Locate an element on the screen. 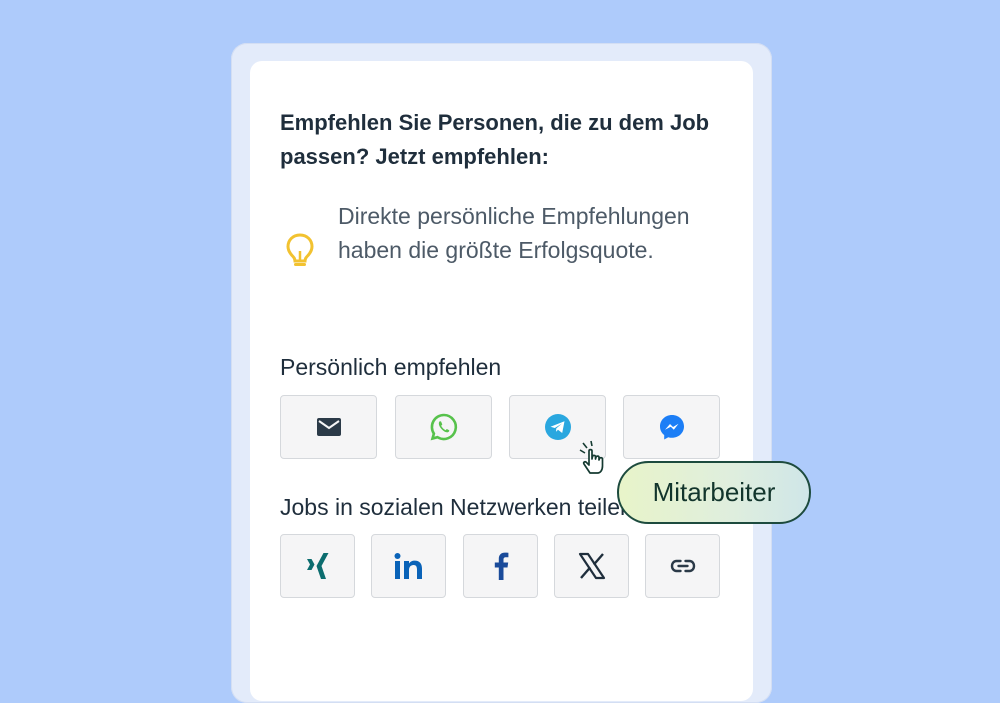 This screenshot has height=703, width=1000. email-share-button is located at coordinates (328, 427).